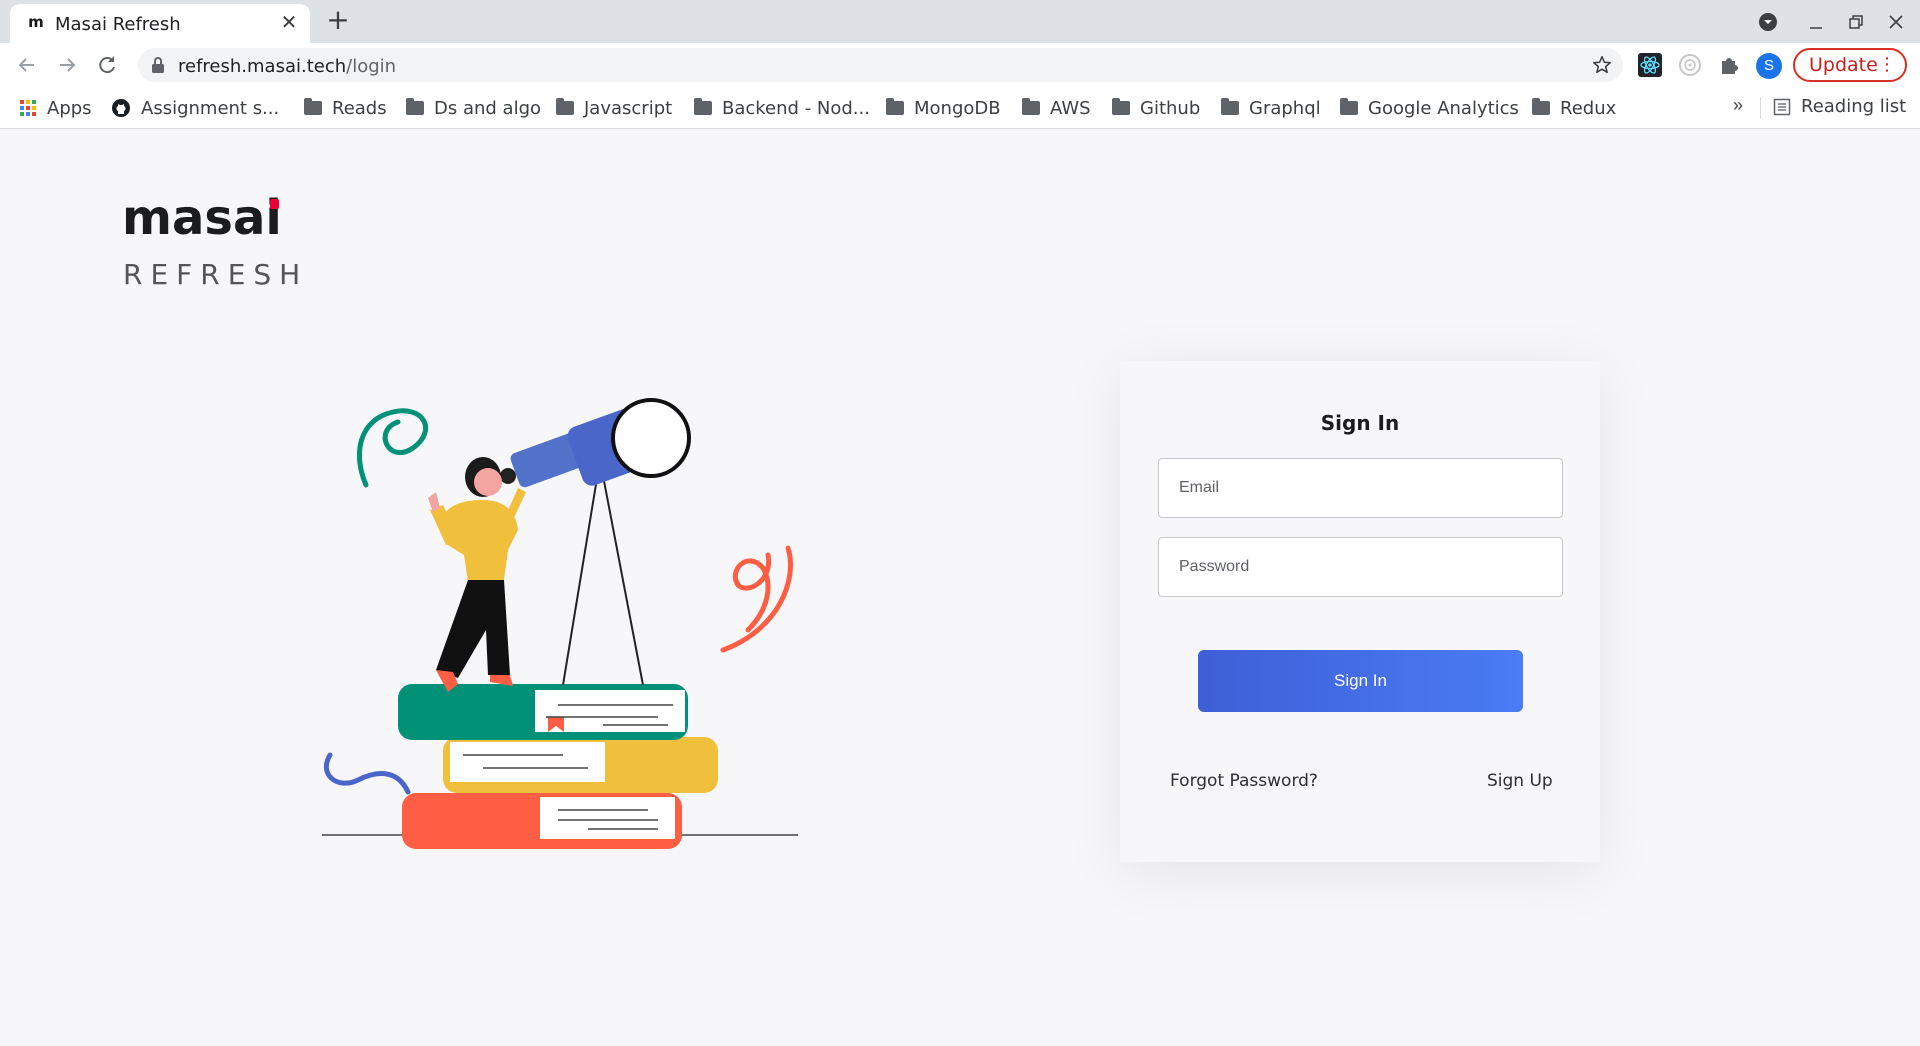 The image size is (1920, 1046). Describe the element at coordinates (1856, 22) in the screenshot. I see `restore-icon` at that location.